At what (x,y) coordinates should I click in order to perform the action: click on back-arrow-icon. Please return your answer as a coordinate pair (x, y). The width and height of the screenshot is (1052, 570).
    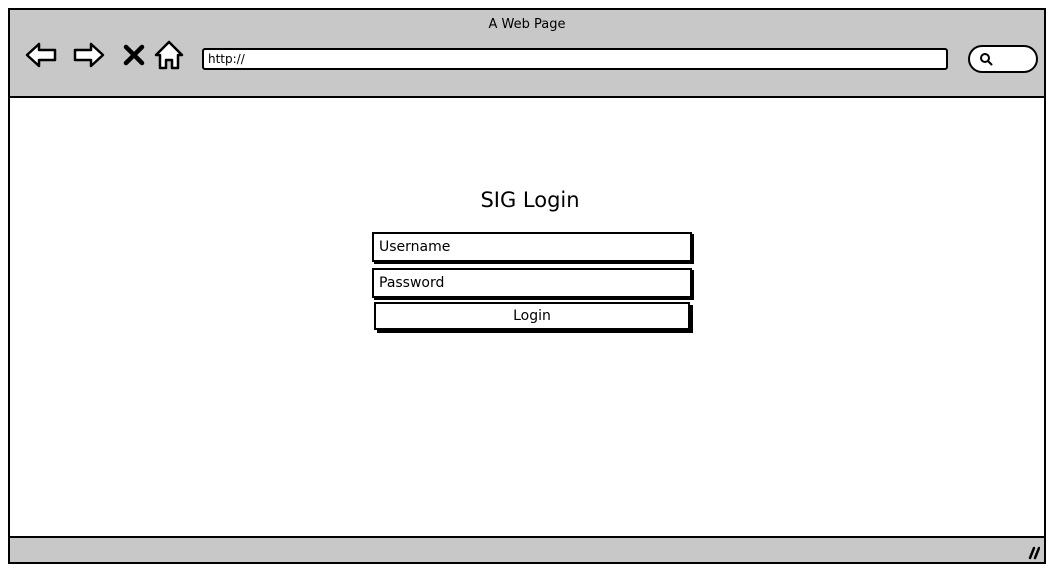
    Looking at the image, I should click on (41, 55).